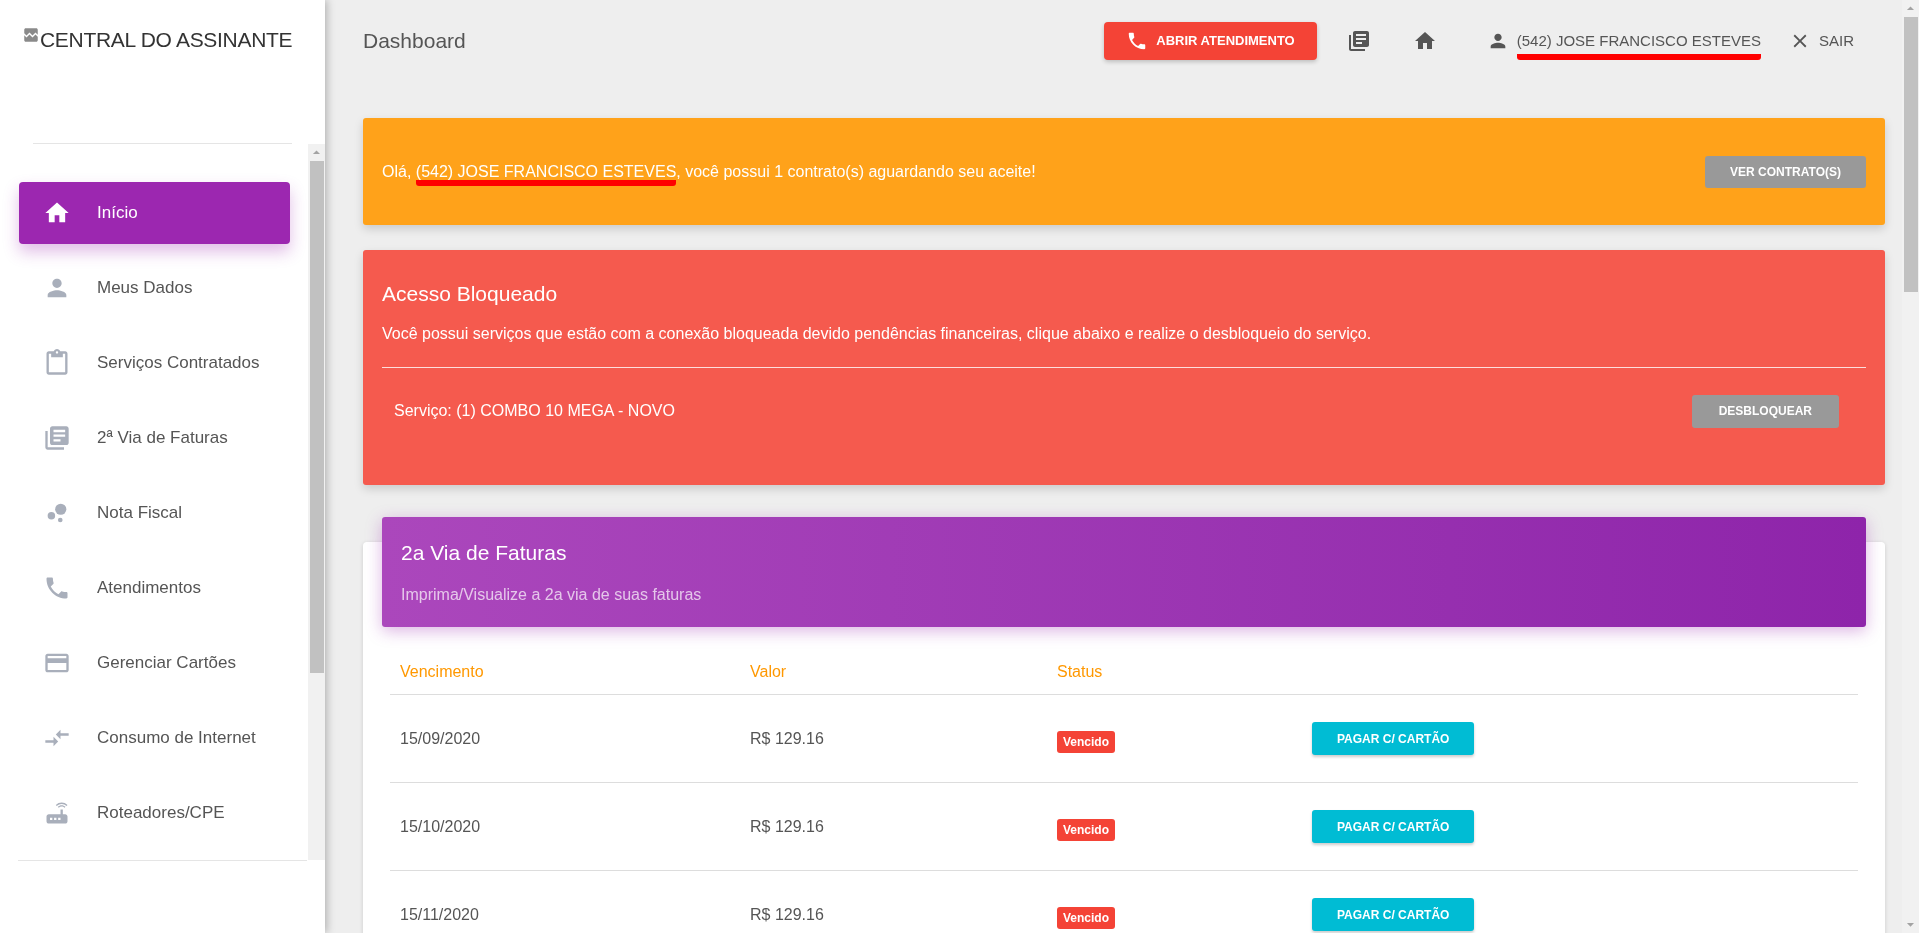 The width and height of the screenshot is (1919, 933). Describe the element at coordinates (415, 41) in the screenshot. I see `page-title: Dashboard` at that location.